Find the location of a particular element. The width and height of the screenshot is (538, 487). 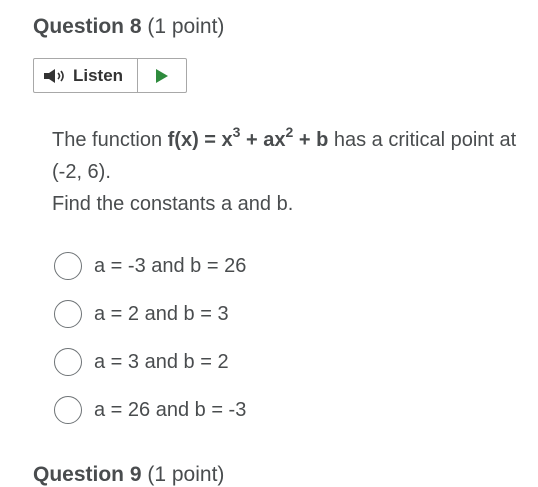

option-label: a = 3 and b = 2 is located at coordinates (161, 361).